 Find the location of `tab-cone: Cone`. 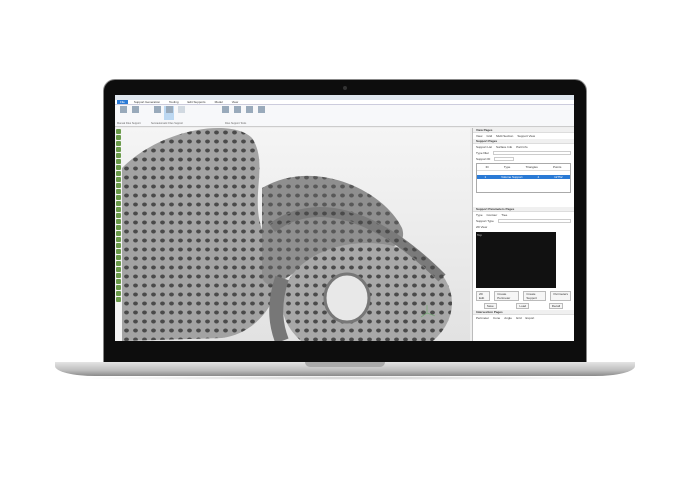

tab-cone: Cone is located at coordinates (496, 318).